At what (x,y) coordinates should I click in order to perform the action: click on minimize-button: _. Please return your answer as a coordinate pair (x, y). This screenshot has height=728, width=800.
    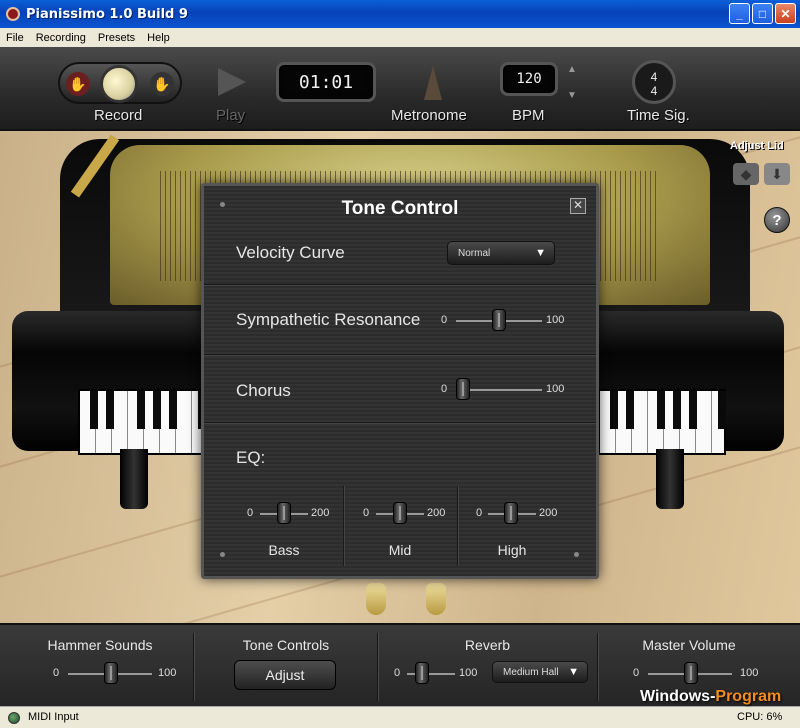
    Looking at the image, I should click on (739, 13).